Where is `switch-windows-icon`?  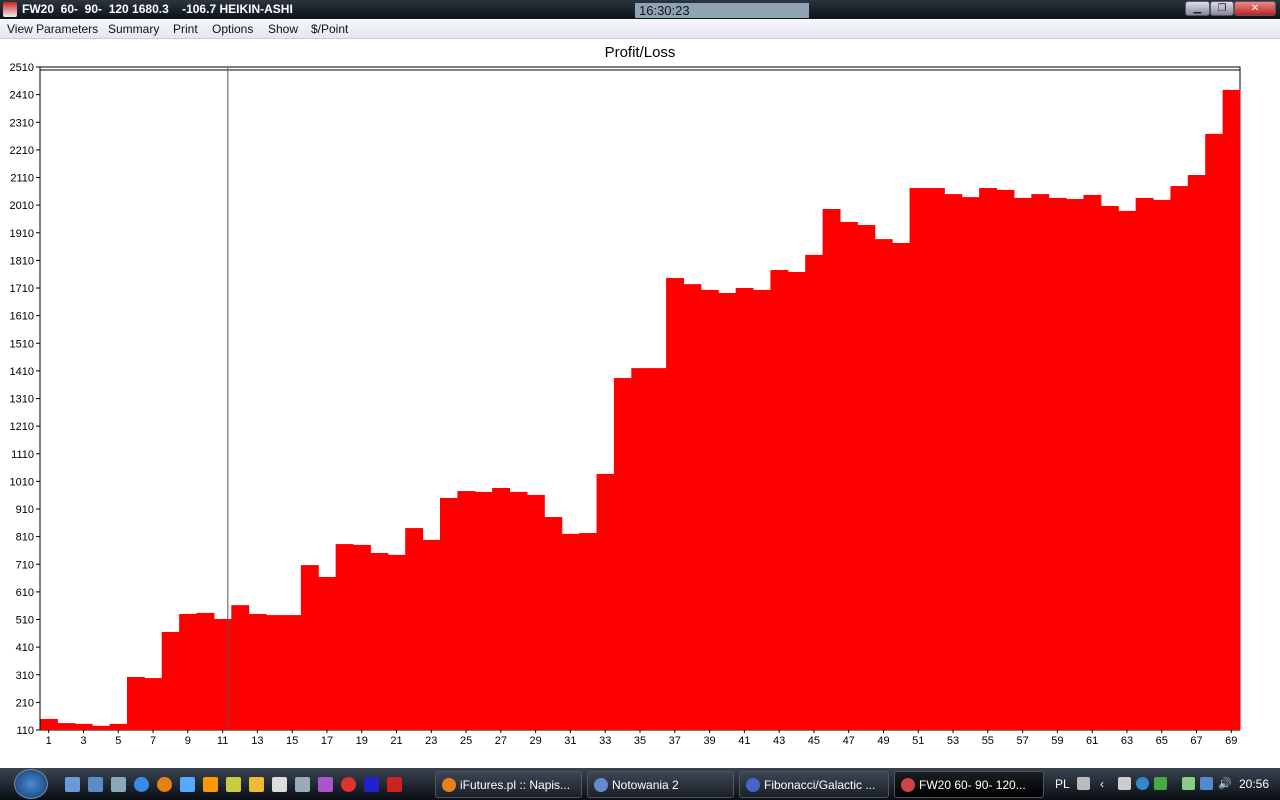
switch-windows-icon is located at coordinates (95, 784).